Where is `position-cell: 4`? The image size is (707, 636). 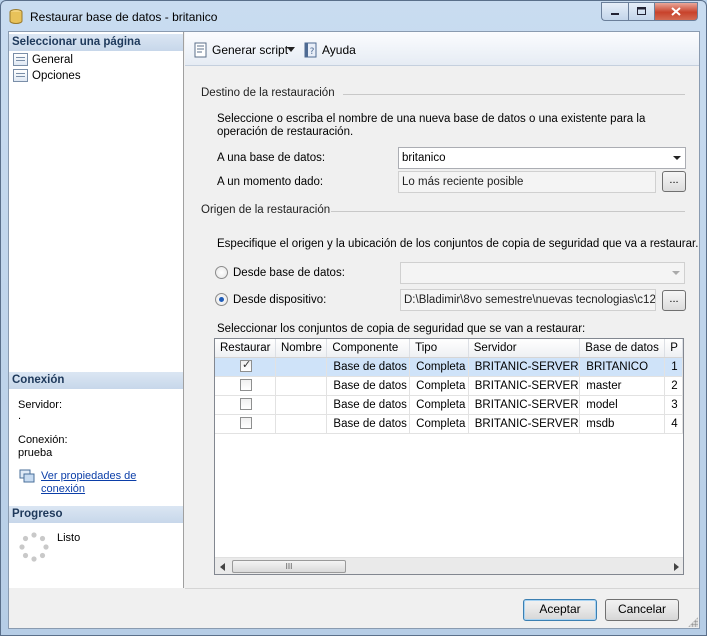 position-cell: 4 is located at coordinates (673, 424).